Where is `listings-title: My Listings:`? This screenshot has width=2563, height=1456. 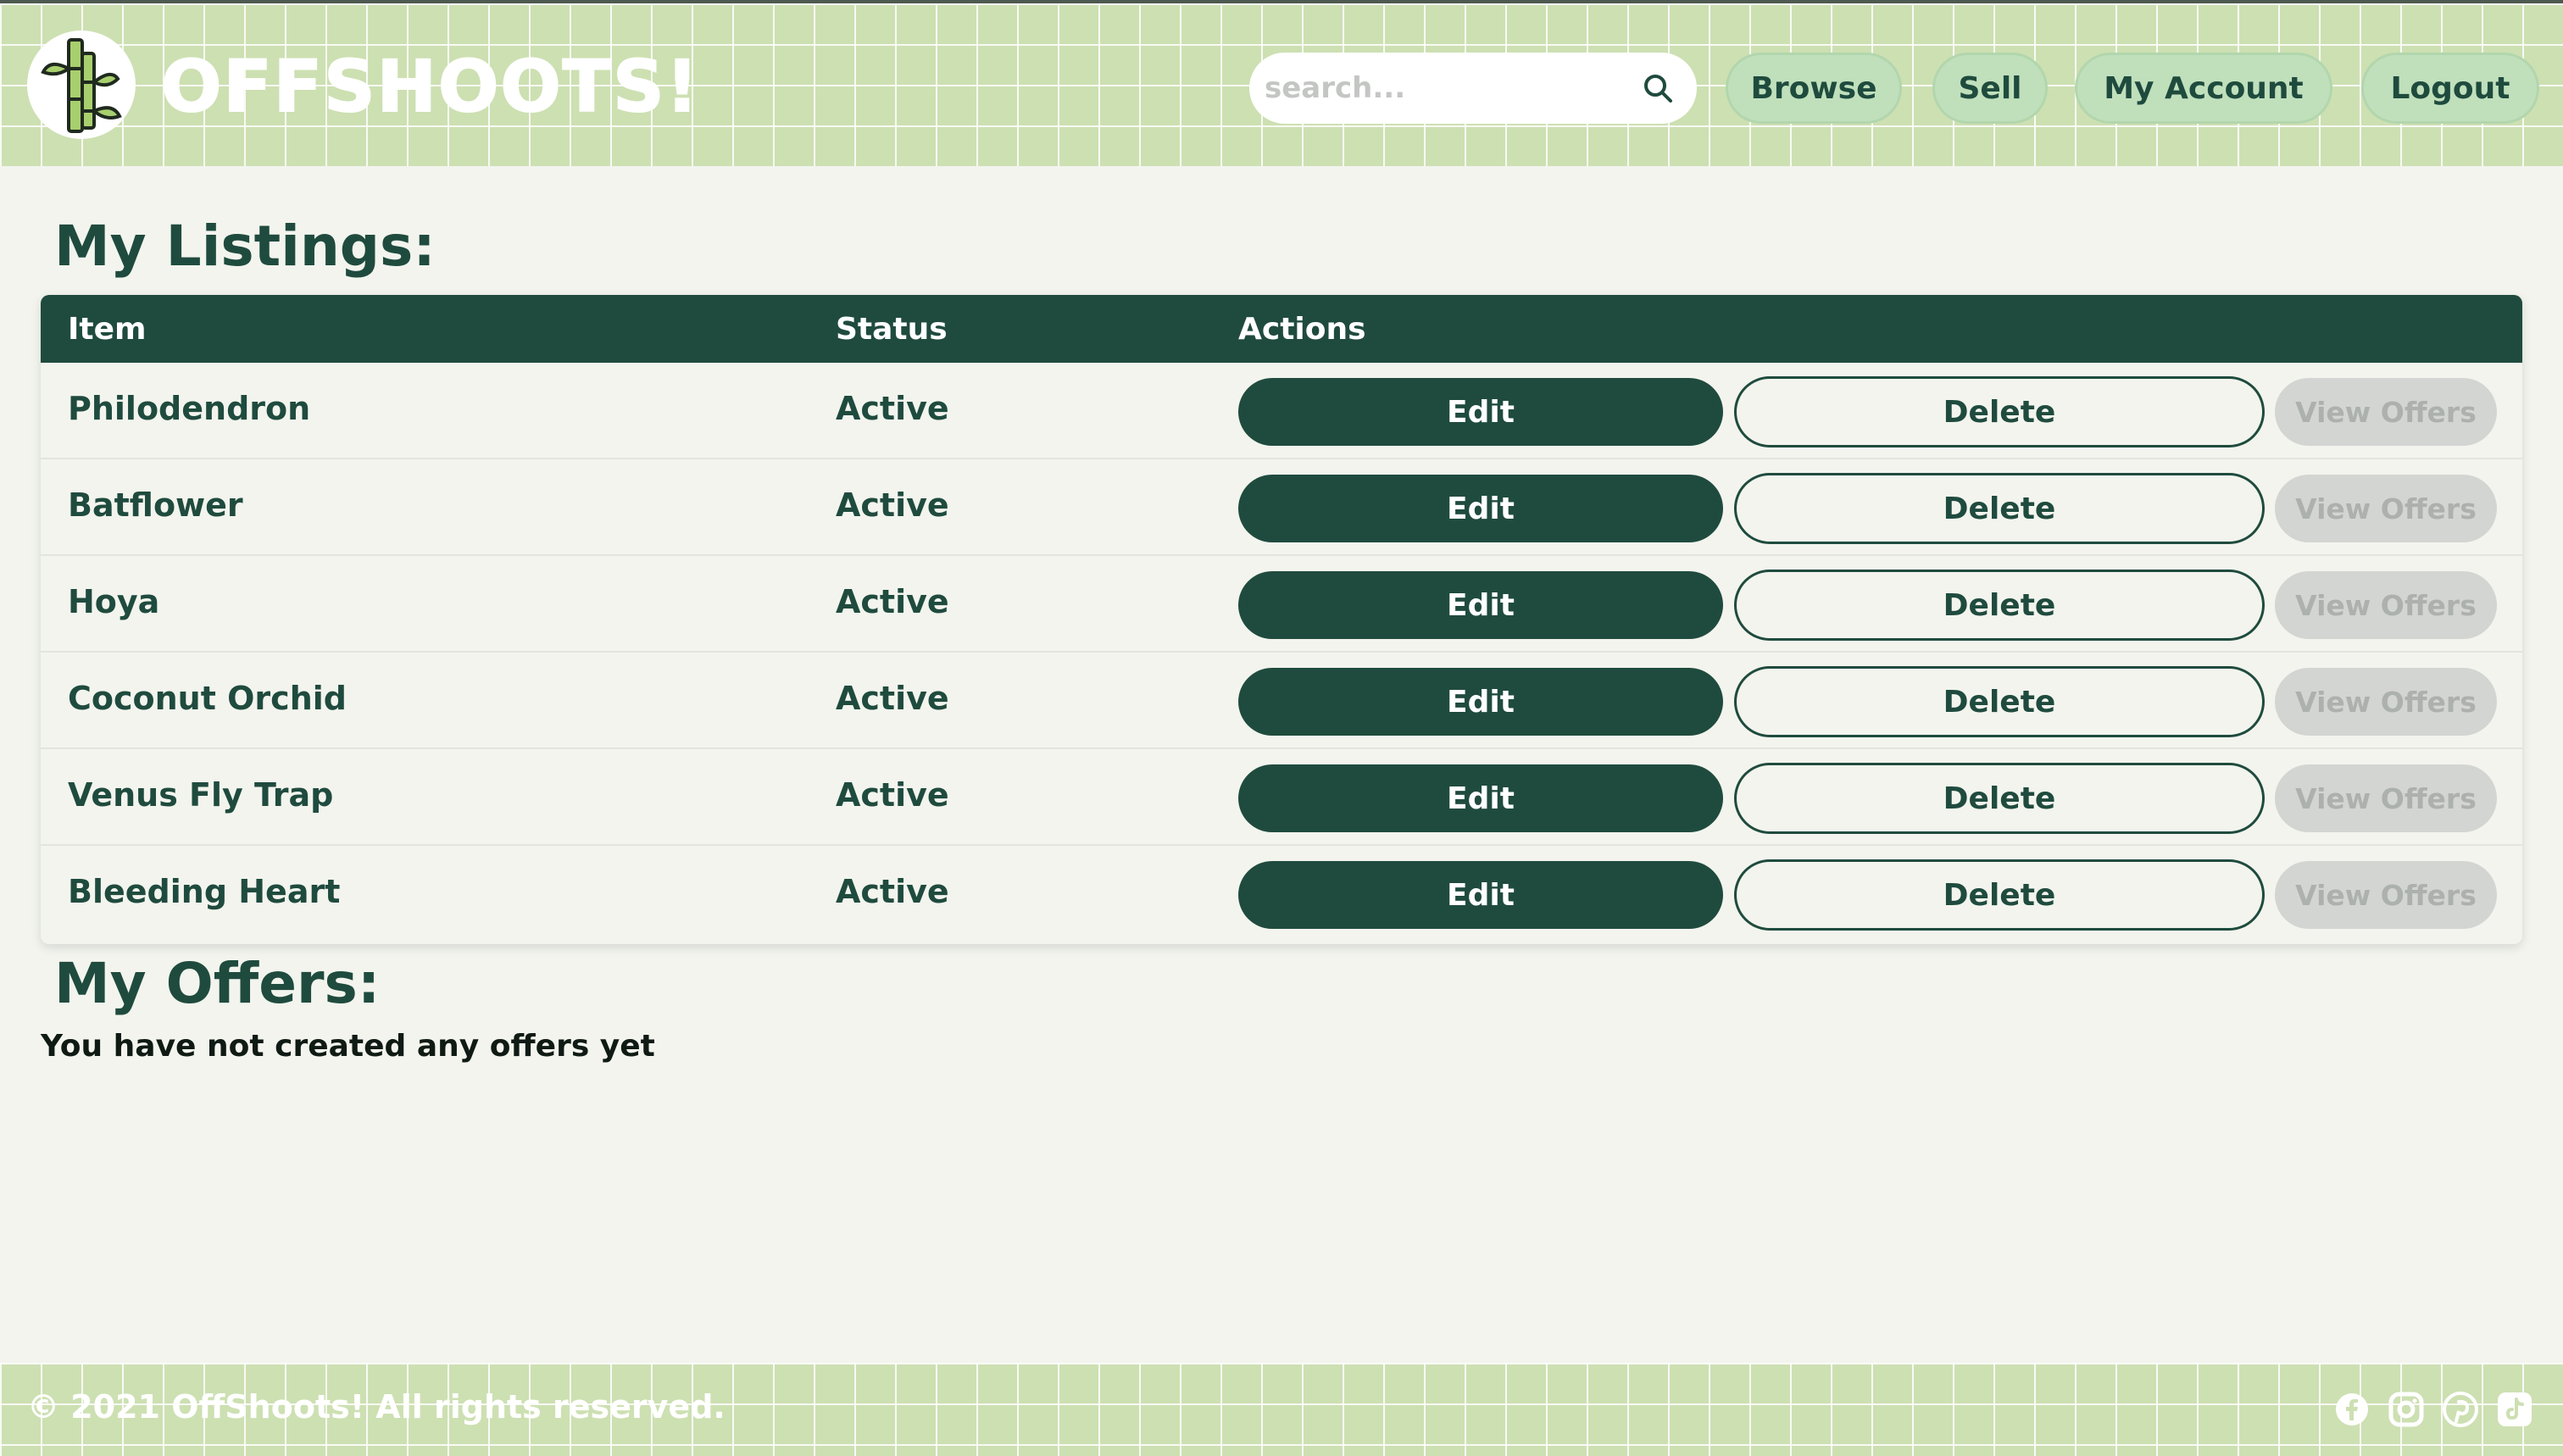 listings-title: My Listings: is located at coordinates (245, 246).